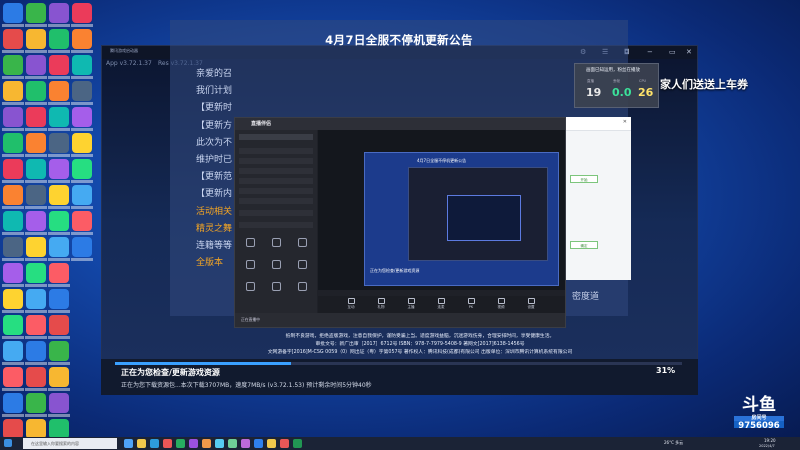  Describe the element at coordinates (531, 304) in the screenshot. I see `control-button: 设置` at that location.